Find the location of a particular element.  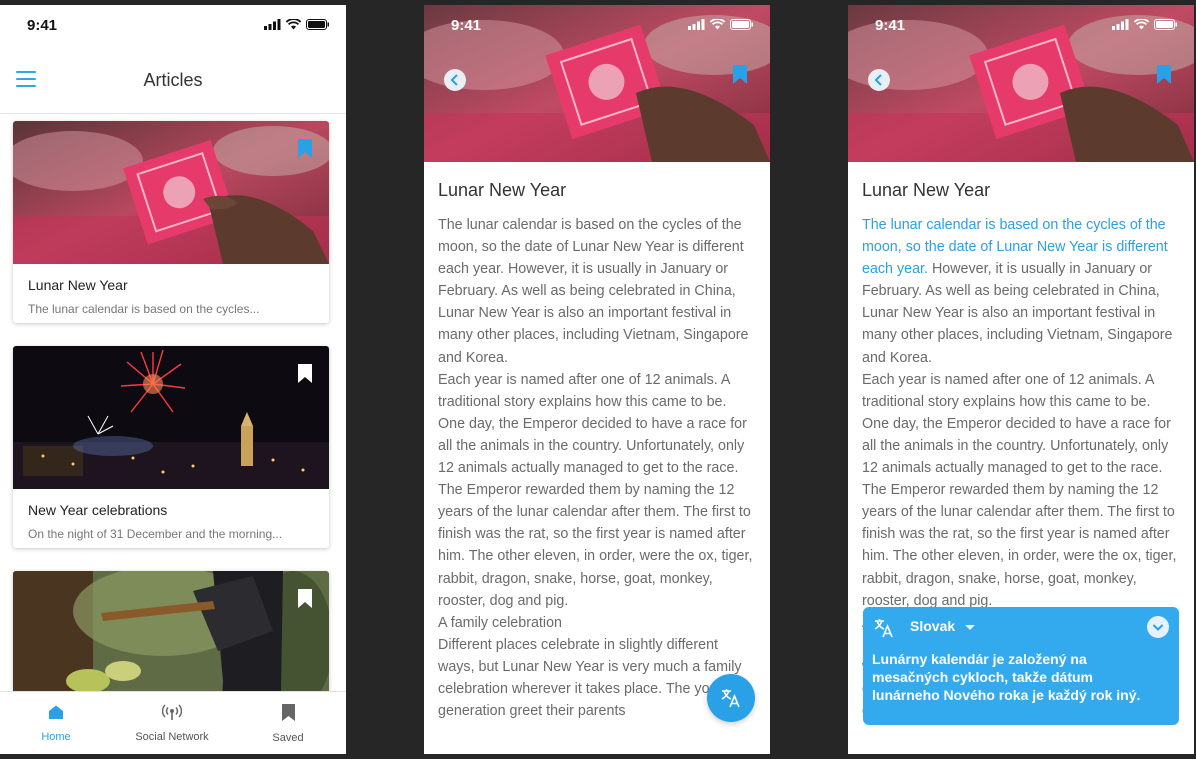

bookmark-icon is located at coordinates (288, 712).